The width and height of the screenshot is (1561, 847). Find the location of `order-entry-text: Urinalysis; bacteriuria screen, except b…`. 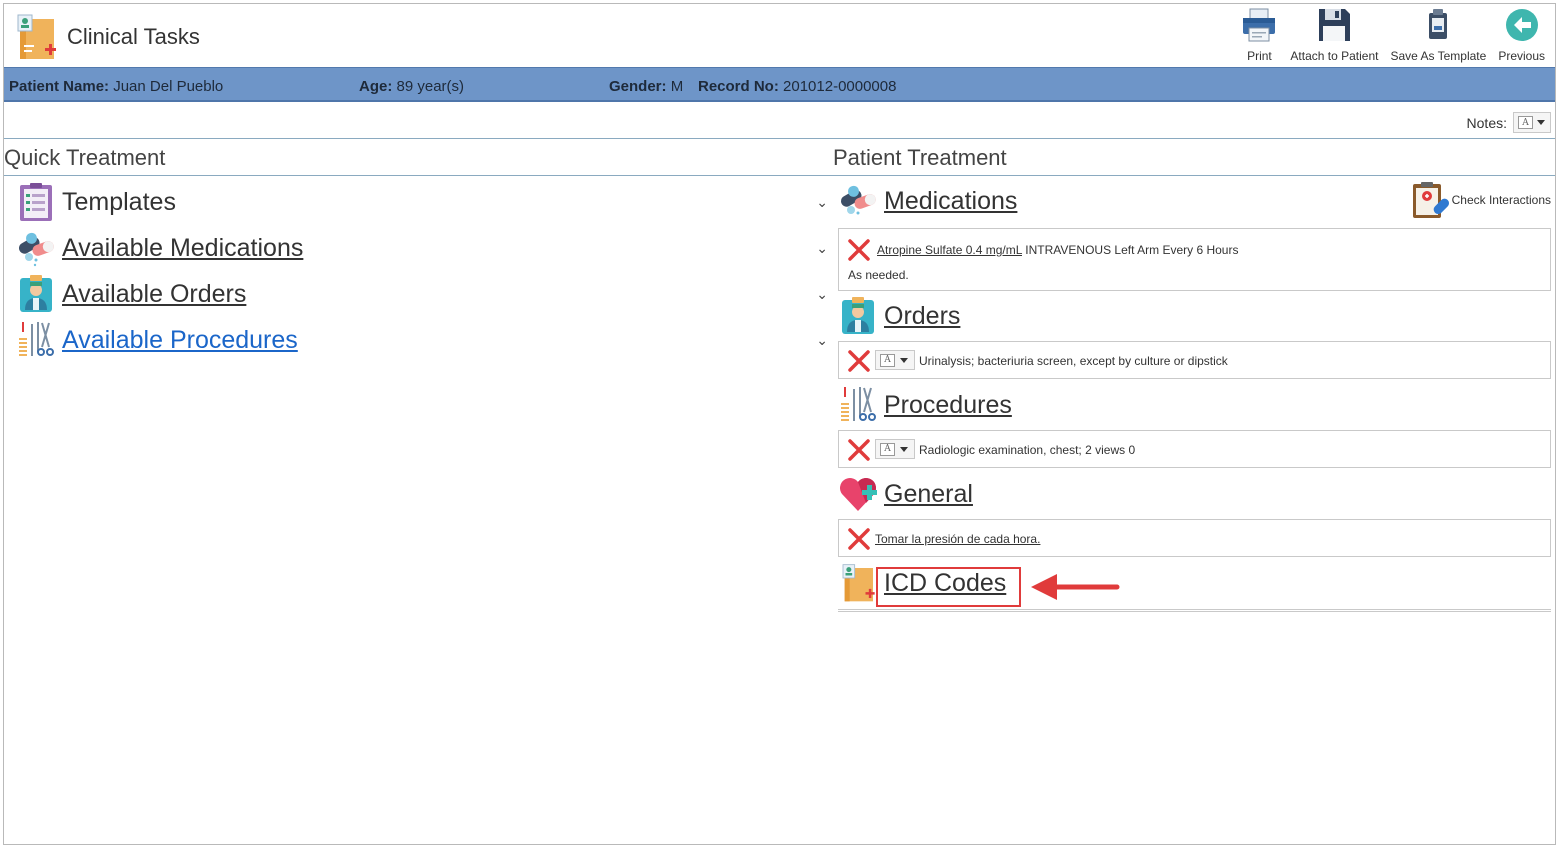

order-entry-text: Urinalysis; bacteriuria screen, except b… is located at coordinates (1073, 361).